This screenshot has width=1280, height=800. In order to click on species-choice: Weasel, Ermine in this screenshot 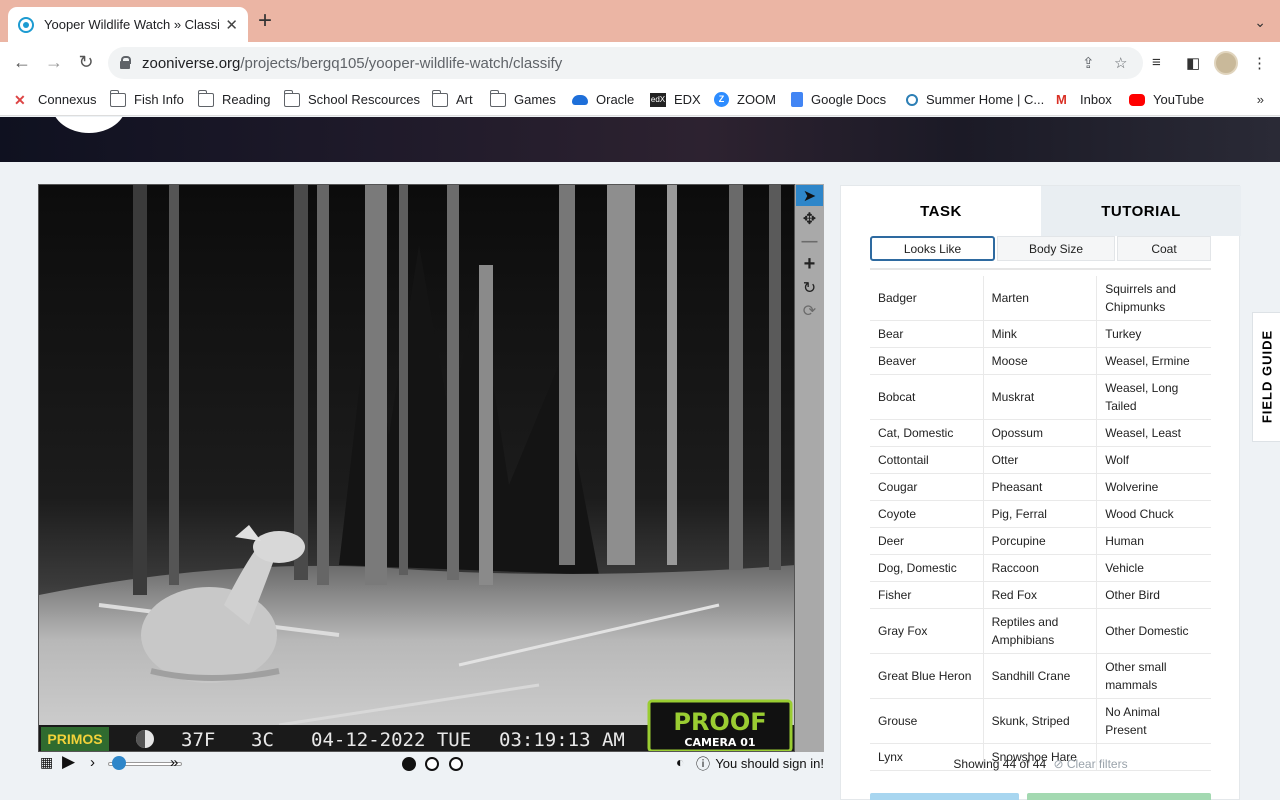, I will do `click(1154, 361)`.